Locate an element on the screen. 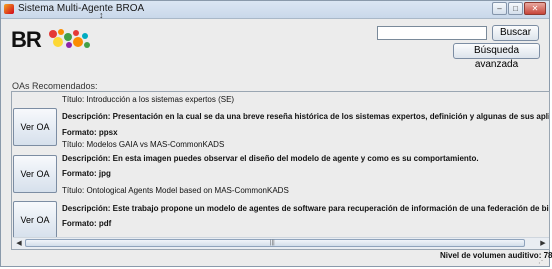 The image size is (552, 269). close-button: ✕ is located at coordinates (535, 8).